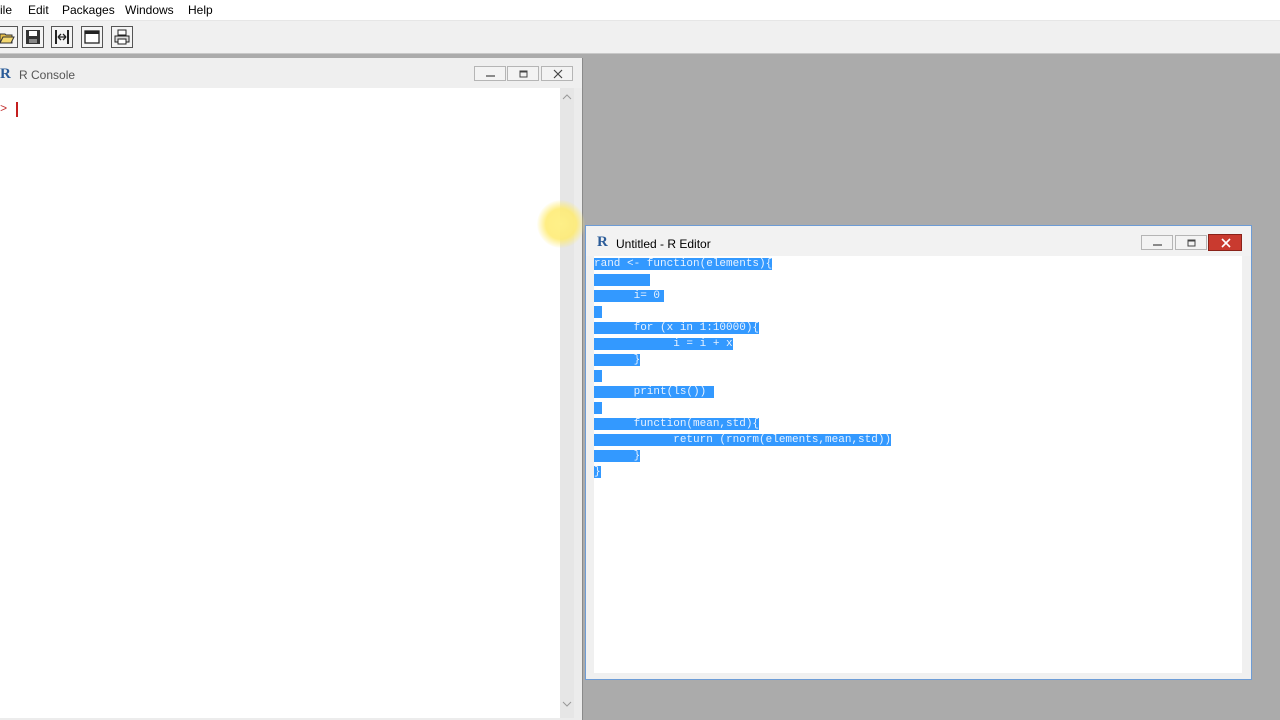 The width and height of the screenshot is (1280, 720). What do you see at coordinates (683, 264) in the screenshot?
I see `code-line: rand <- function(elements){` at bounding box center [683, 264].